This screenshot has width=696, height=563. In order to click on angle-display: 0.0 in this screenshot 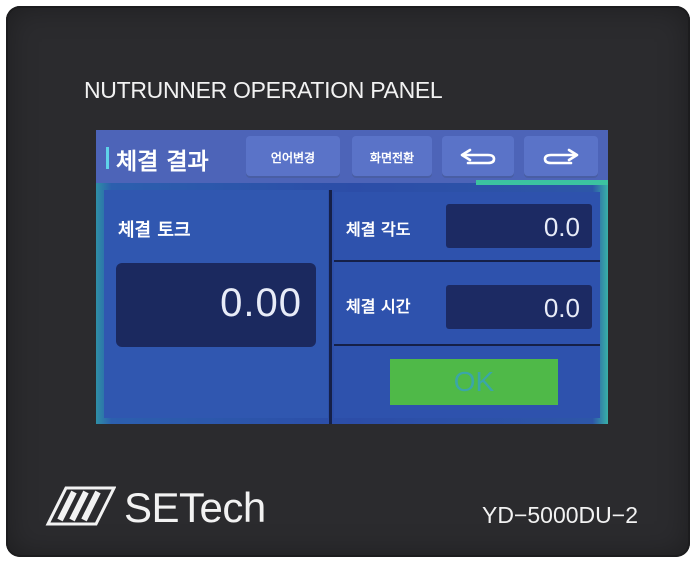, I will do `click(519, 226)`.